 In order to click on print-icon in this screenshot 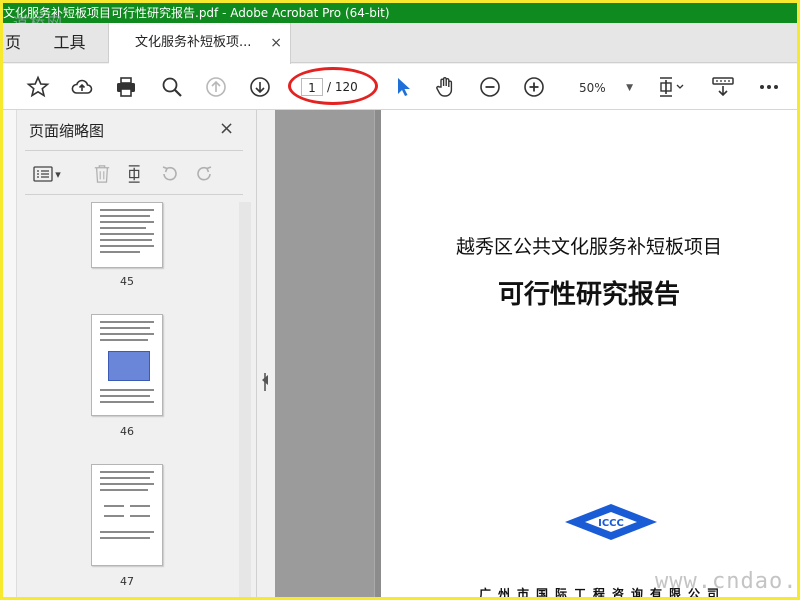, I will do `click(126, 87)`.